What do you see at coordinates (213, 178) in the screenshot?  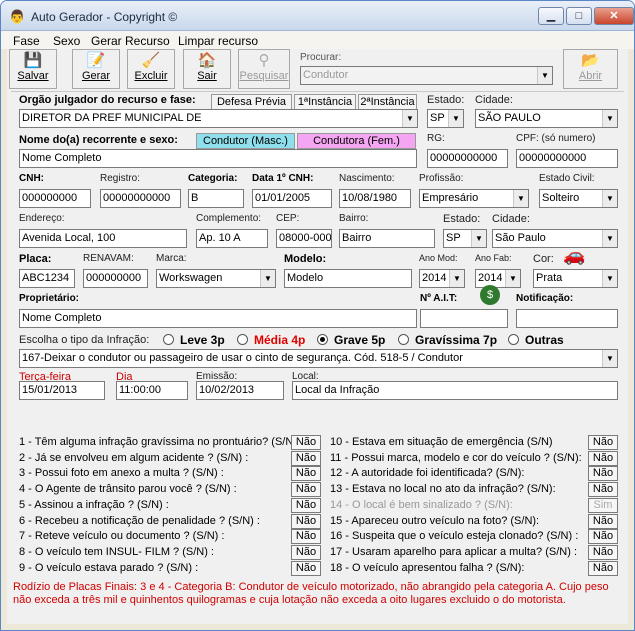 I see `categoria-label: Categoria:` at bounding box center [213, 178].